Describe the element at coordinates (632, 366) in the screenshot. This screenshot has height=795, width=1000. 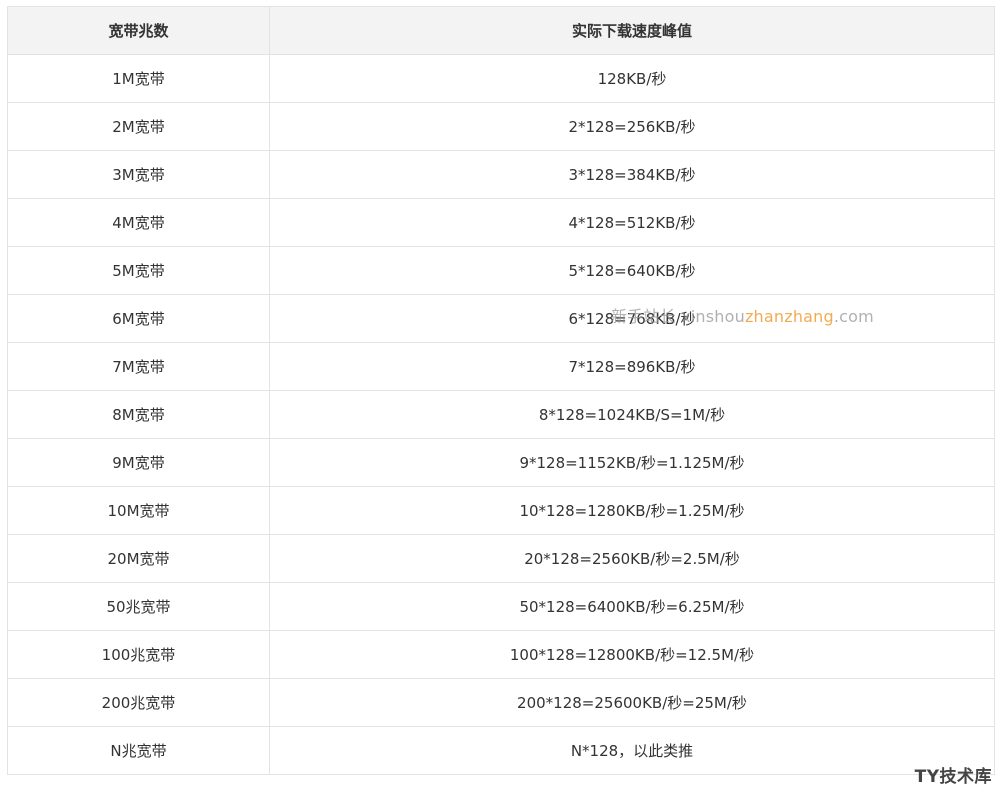
I see `cell-peak-speed: 7*128=896KB/秒` at that location.